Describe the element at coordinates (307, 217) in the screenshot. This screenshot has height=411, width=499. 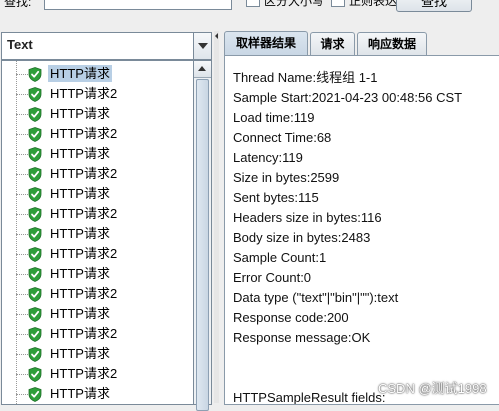
I see `result-line: Headers size in bytes:116` at that location.